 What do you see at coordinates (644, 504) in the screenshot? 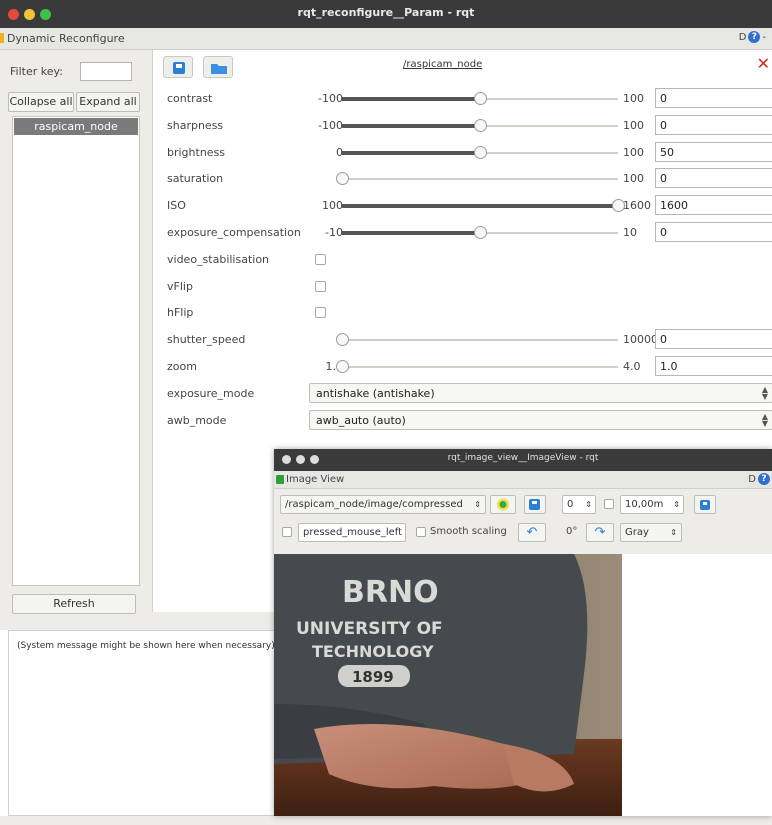
I see `rate-spinbox-value: 10,00m` at bounding box center [644, 504].